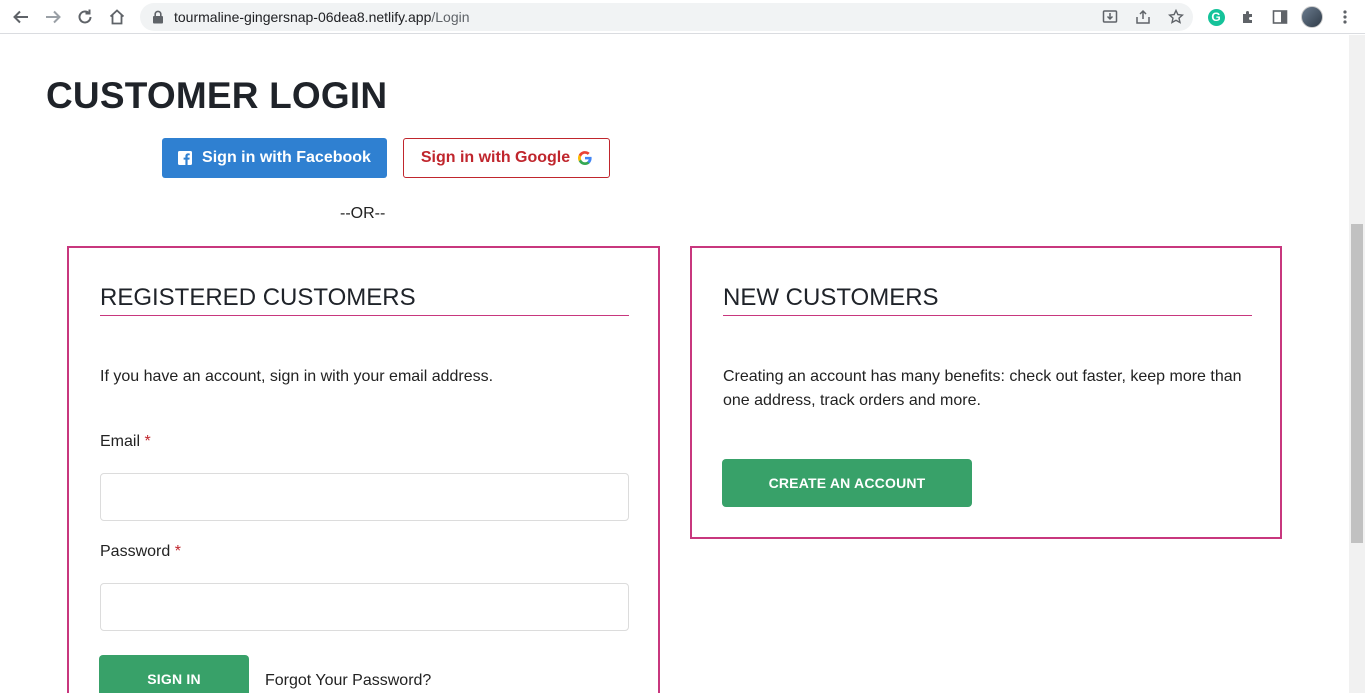 Image resolution: width=1365 pixels, height=693 pixels. I want to click on google-sign-in-label: Sign in with Google, so click(495, 157).